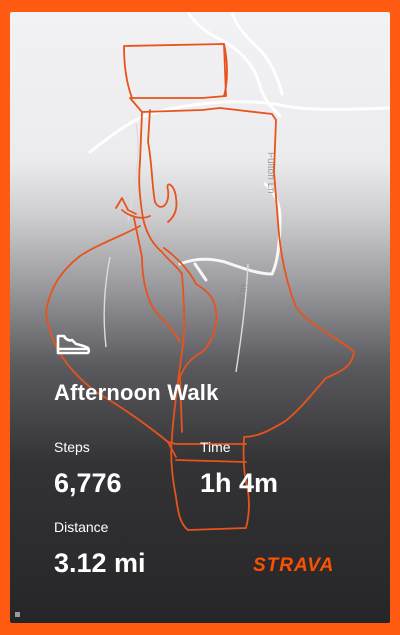  Describe the element at coordinates (81, 527) in the screenshot. I see `distance-label: Distance` at that location.